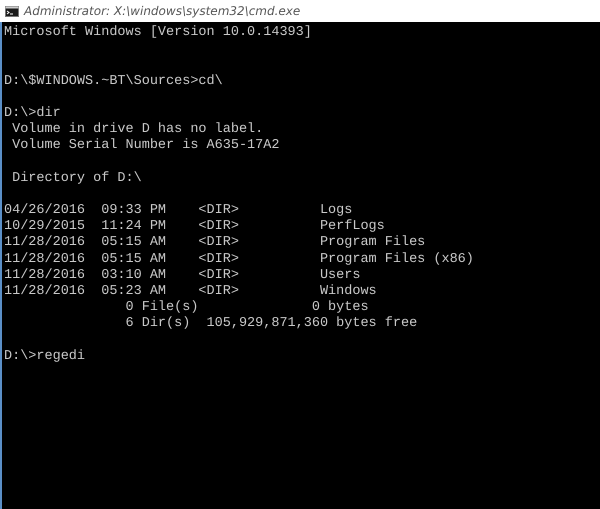 This screenshot has height=509, width=600. Describe the element at coordinates (182, 276) in the screenshot. I see `console-line: 11/28/2016 03:10 AM <DIR> Users` at that location.